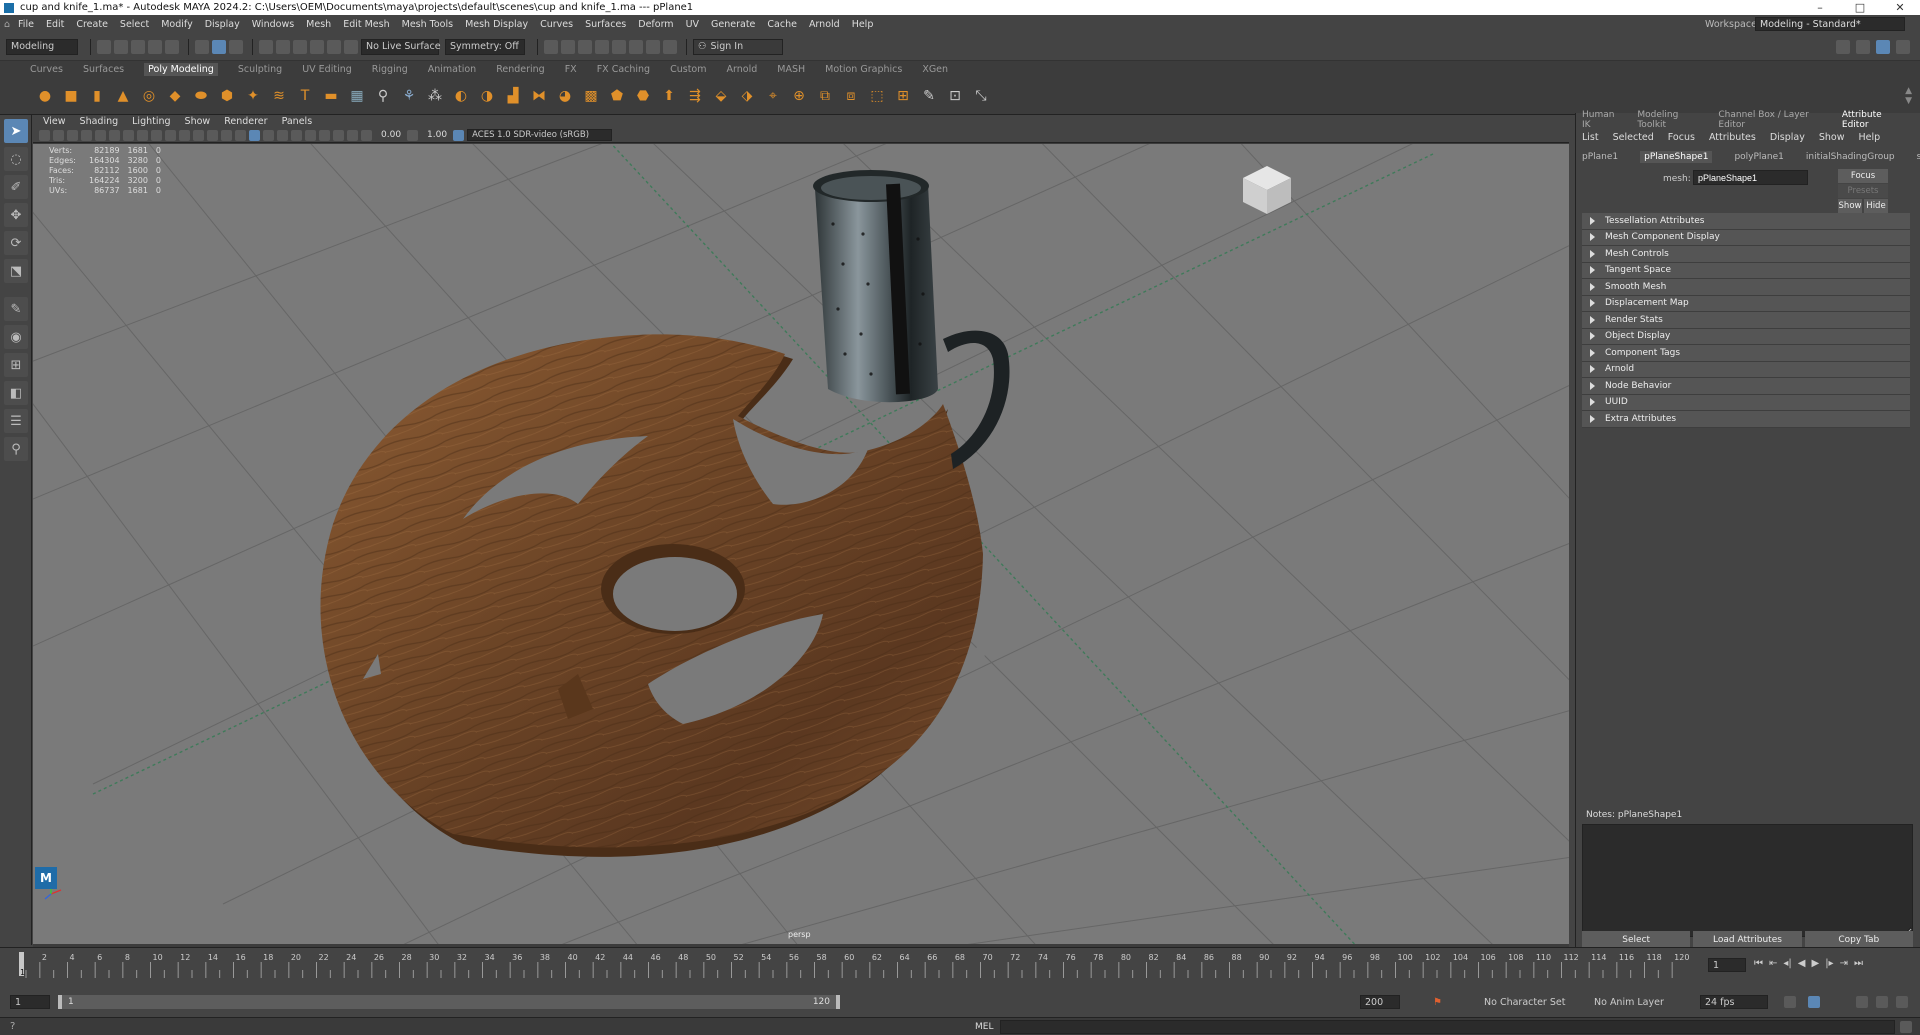 The image size is (1920, 1035). What do you see at coordinates (623, 69) in the screenshot?
I see `shelf-tab-fx-caching: FX Caching` at bounding box center [623, 69].